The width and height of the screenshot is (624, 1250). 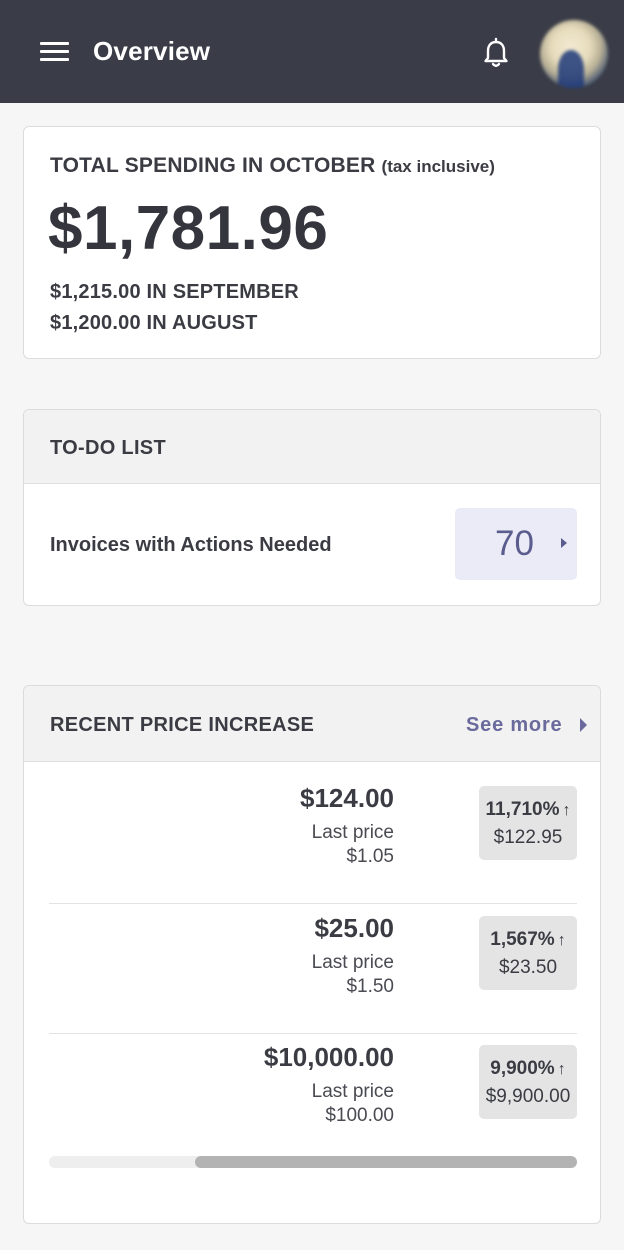 What do you see at coordinates (522, 809) in the screenshot?
I see `price-change-percent-value: 11,710%` at bounding box center [522, 809].